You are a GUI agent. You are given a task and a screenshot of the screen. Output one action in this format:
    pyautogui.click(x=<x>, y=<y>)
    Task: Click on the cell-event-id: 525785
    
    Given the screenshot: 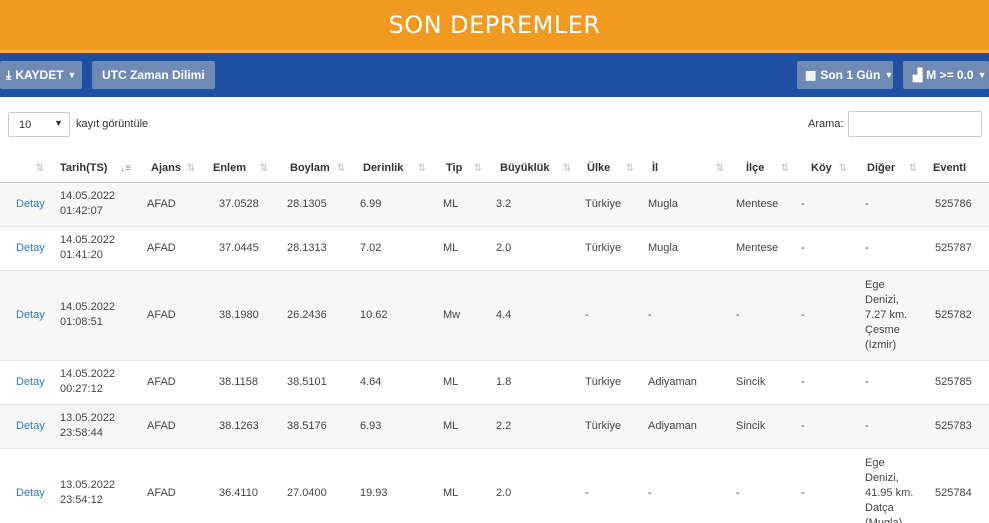 What is the action you would take?
    pyautogui.click(x=957, y=382)
    